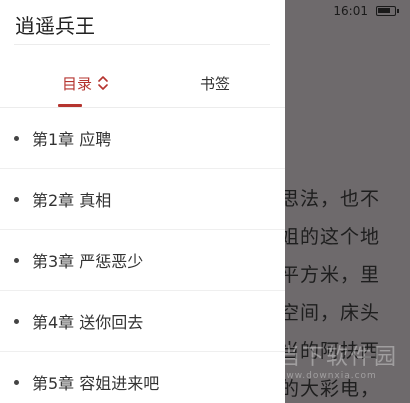  Describe the element at coordinates (142, 138) in the screenshot. I see `chapter-item: 第1章 应聘` at that location.